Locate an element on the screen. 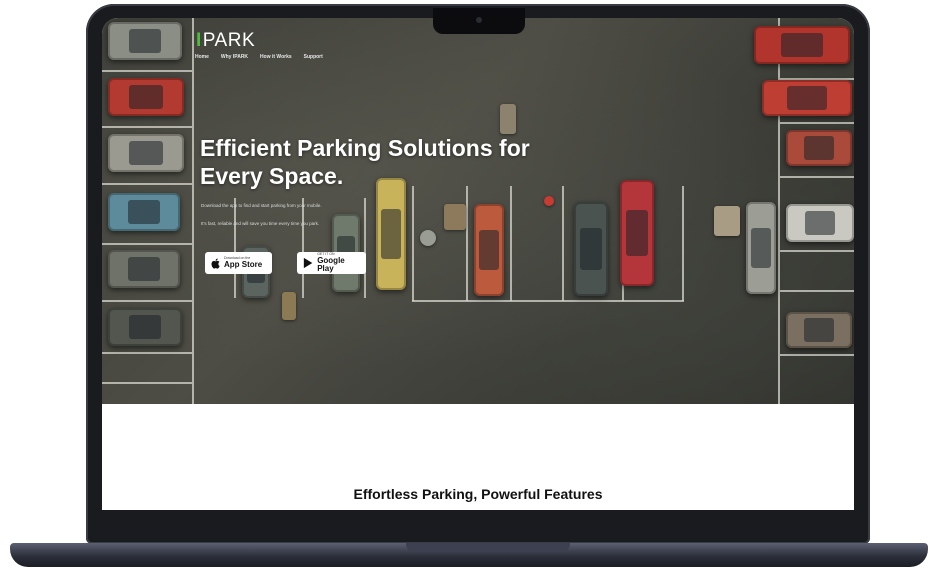 This screenshot has width=938, height=577. main-nav: Home Why IPARK How it Works Support is located at coordinates (259, 57).